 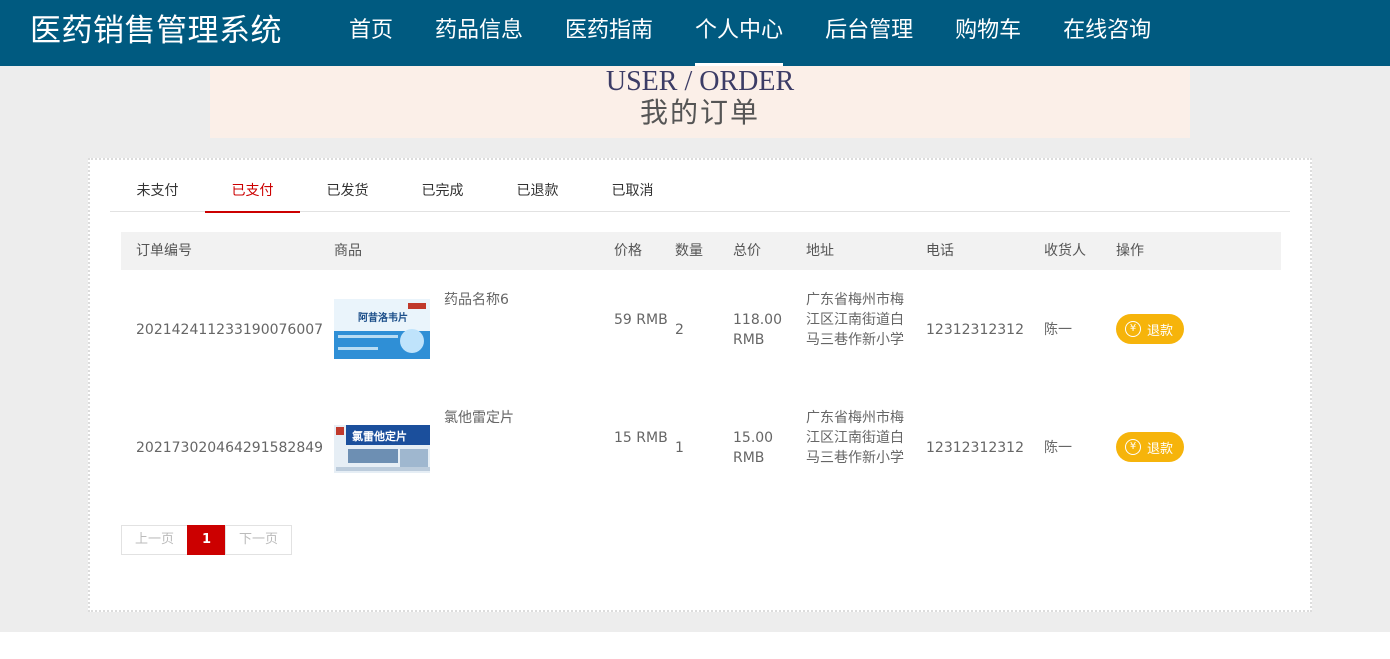 What do you see at coordinates (641, 438) in the screenshot?
I see `unit-price: 15 RMB` at bounding box center [641, 438].